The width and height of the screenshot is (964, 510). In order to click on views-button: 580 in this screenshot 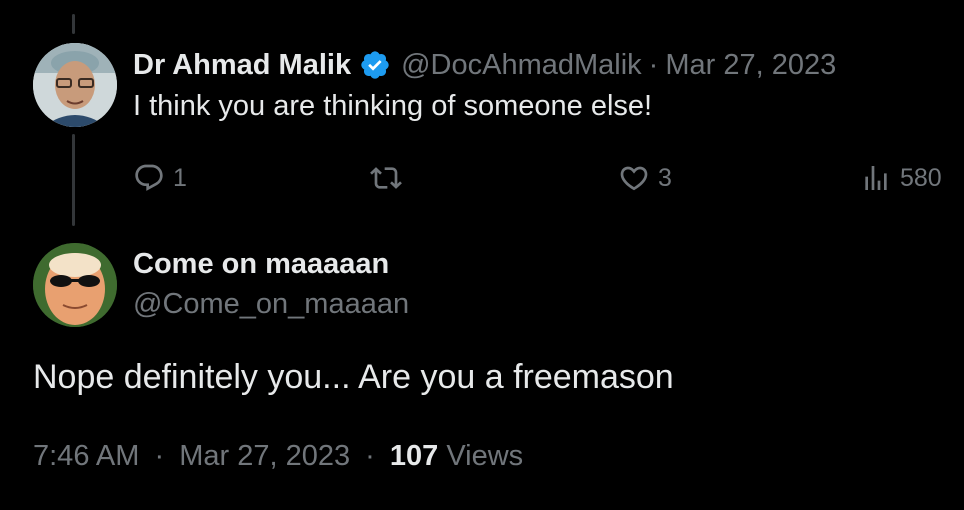, I will do `click(901, 178)`.